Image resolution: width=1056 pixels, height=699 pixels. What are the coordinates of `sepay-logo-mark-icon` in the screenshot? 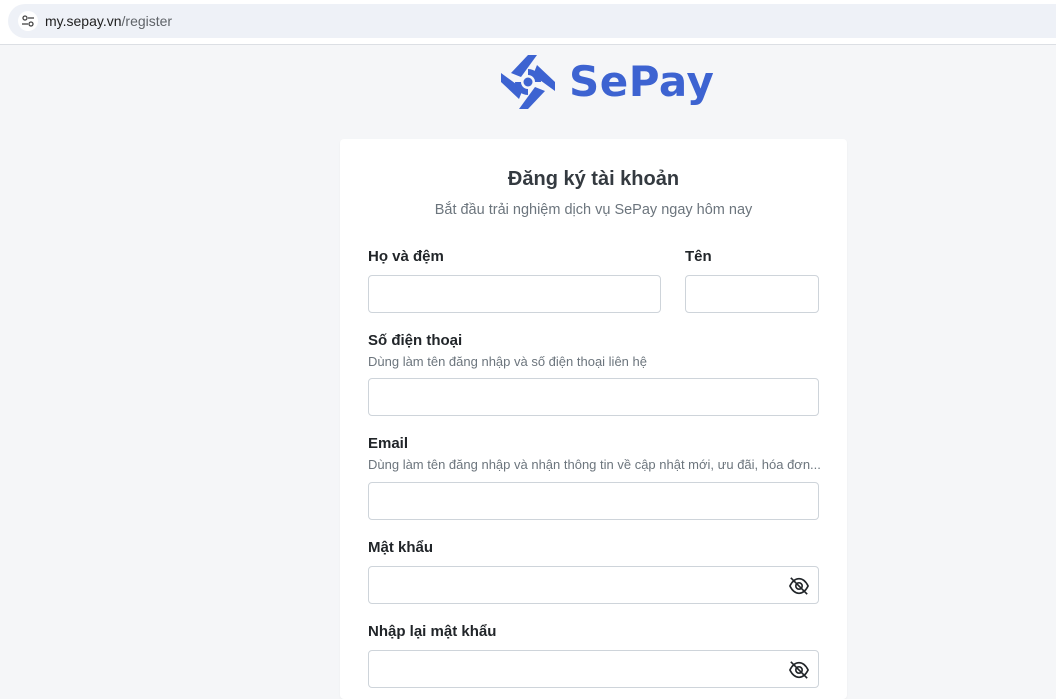 It's located at (528, 82).